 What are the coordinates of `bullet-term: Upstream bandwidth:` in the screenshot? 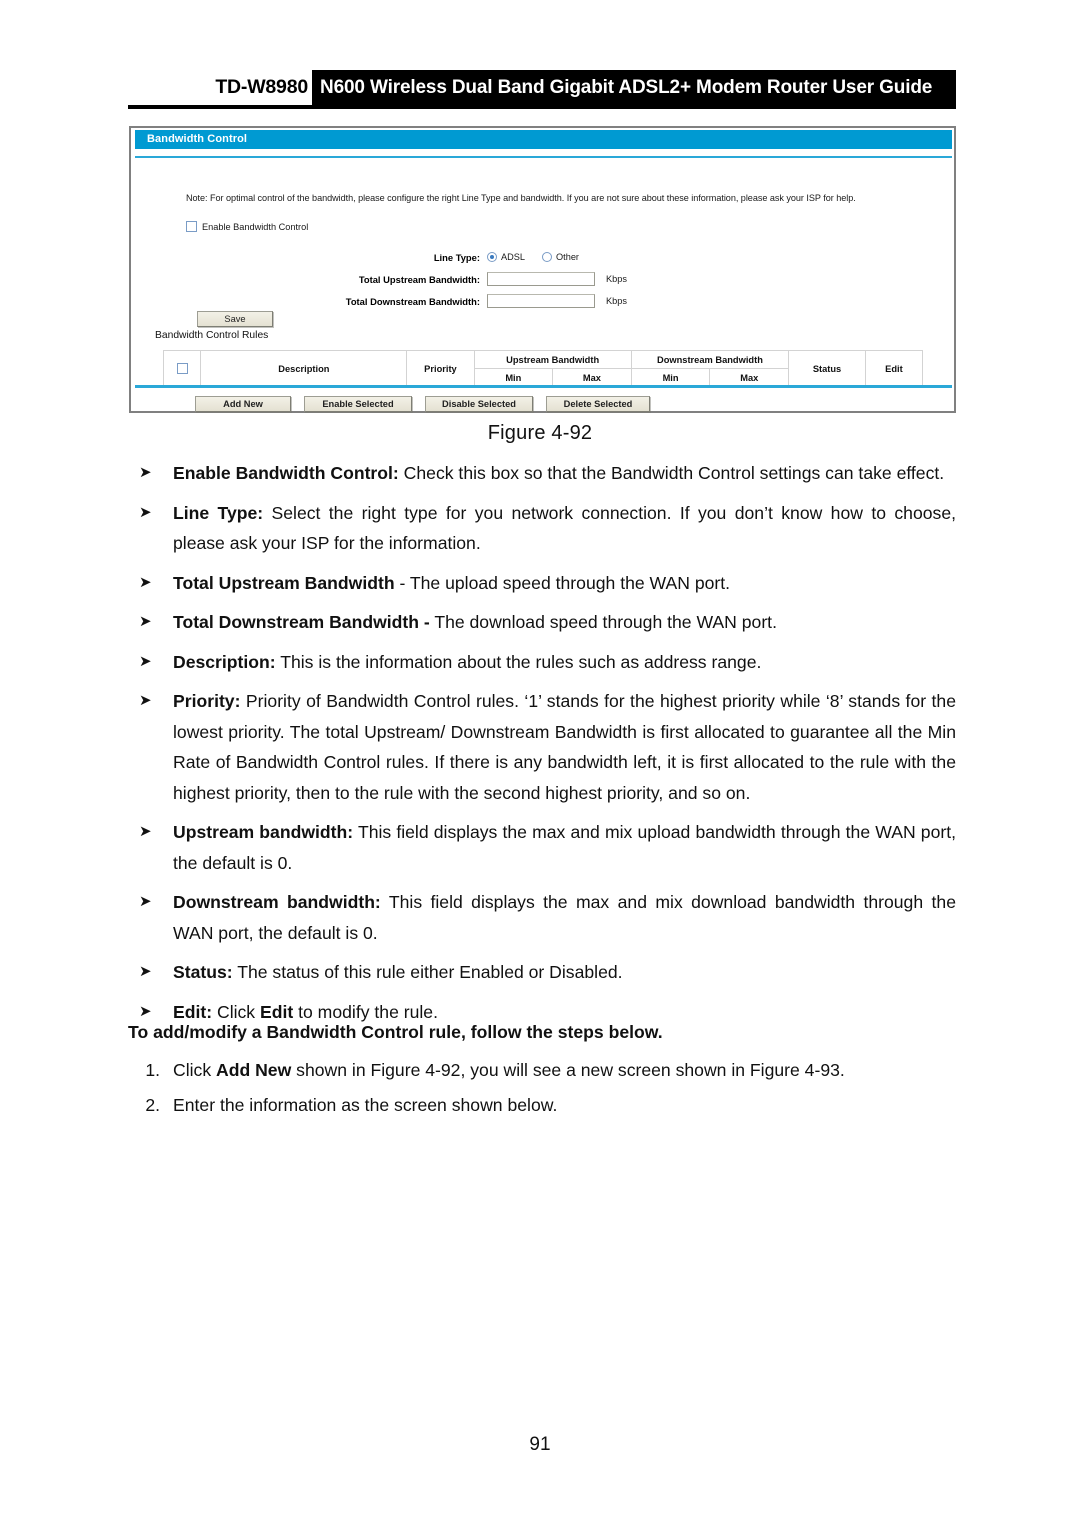 It's located at (263, 832).